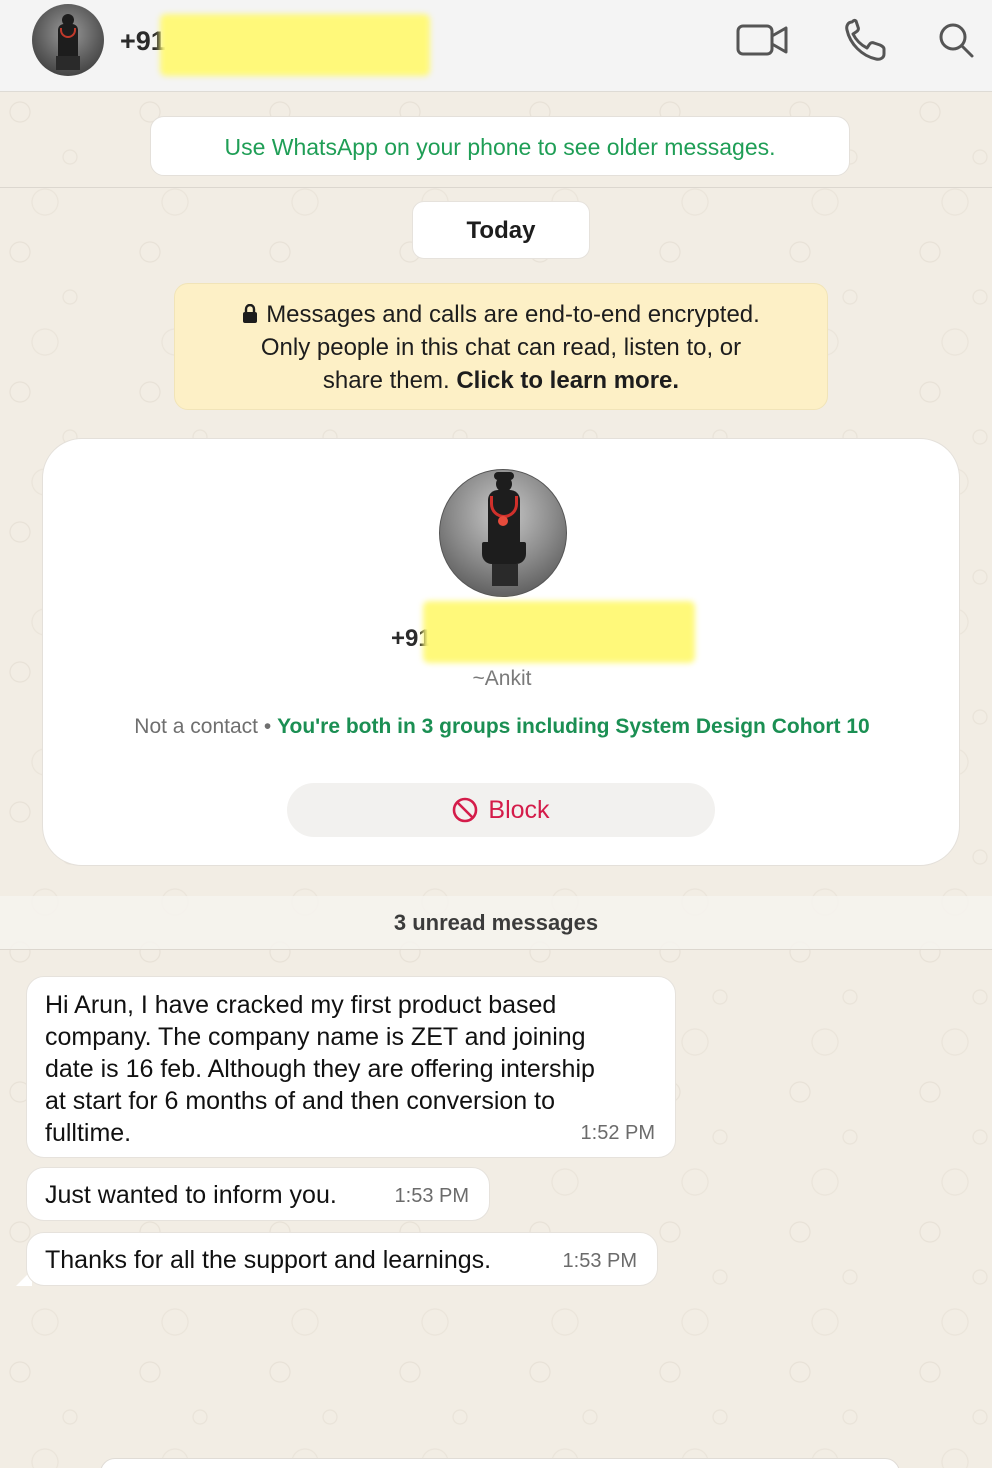 This screenshot has height=1468, width=992. What do you see at coordinates (567, 380) in the screenshot?
I see `learn-more-link: Click to learn more.` at bounding box center [567, 380].